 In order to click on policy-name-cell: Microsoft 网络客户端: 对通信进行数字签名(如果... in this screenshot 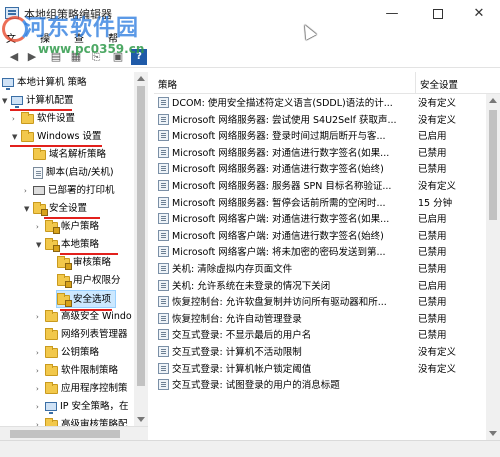, I will do `click(285, 220)`.